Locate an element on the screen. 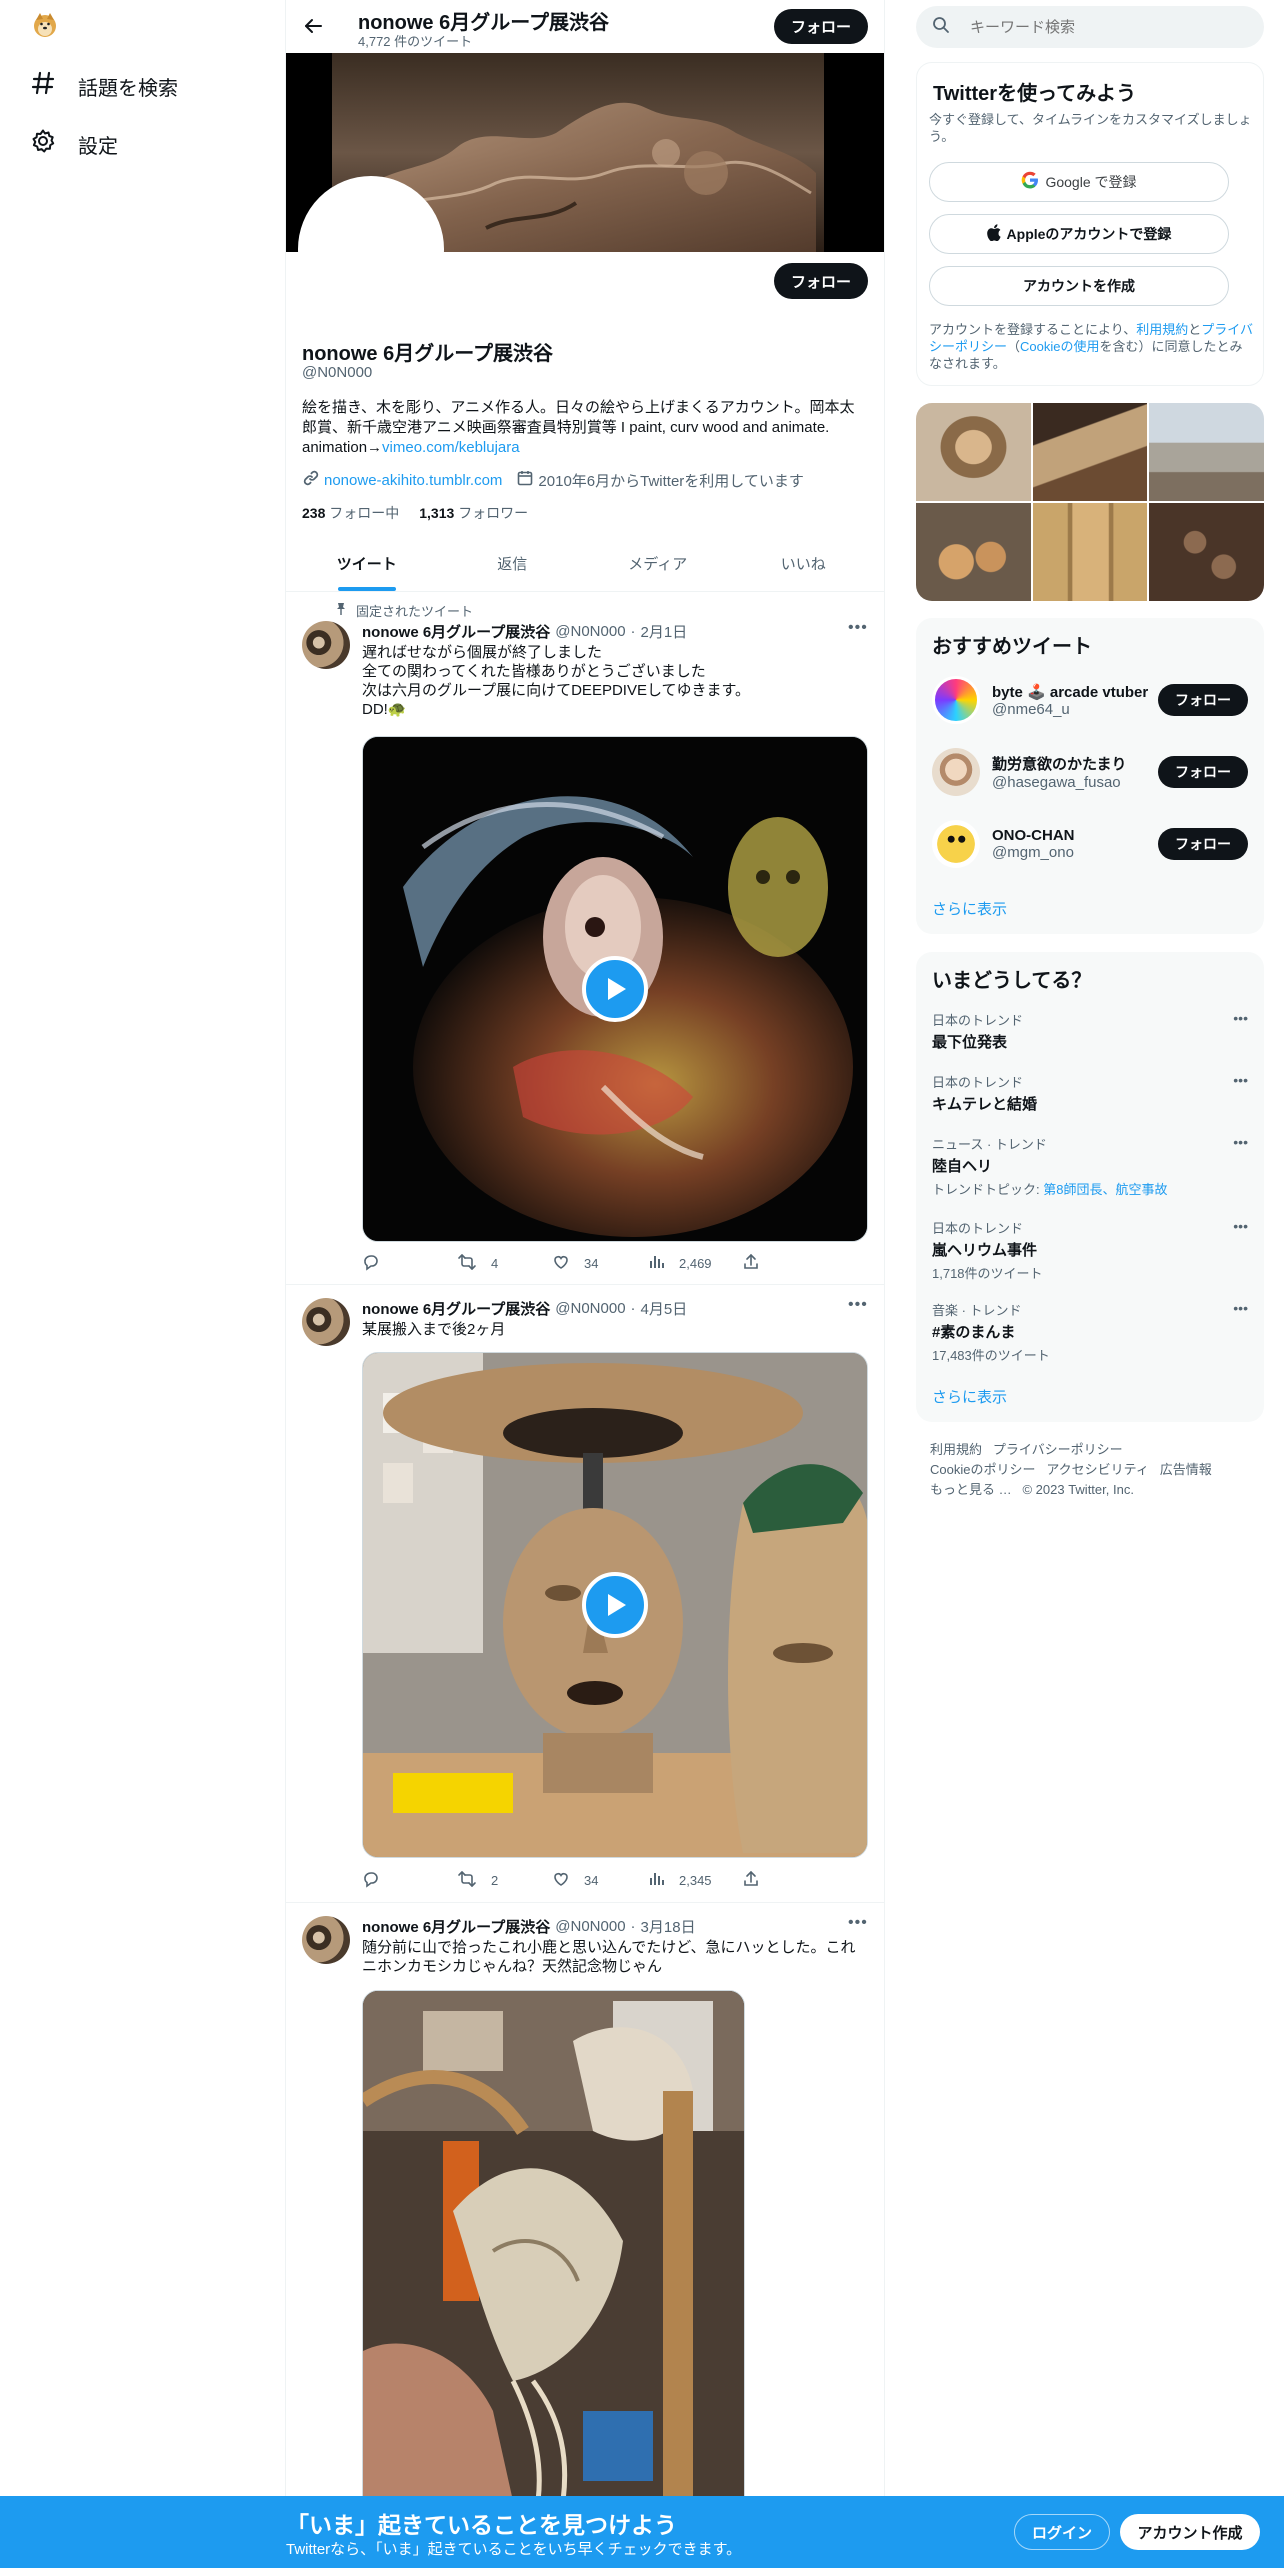  tweet-header: nonowe 6月グループ展渋谷 @N0N000 · 2月1日 is located at coordinates (524, 631).